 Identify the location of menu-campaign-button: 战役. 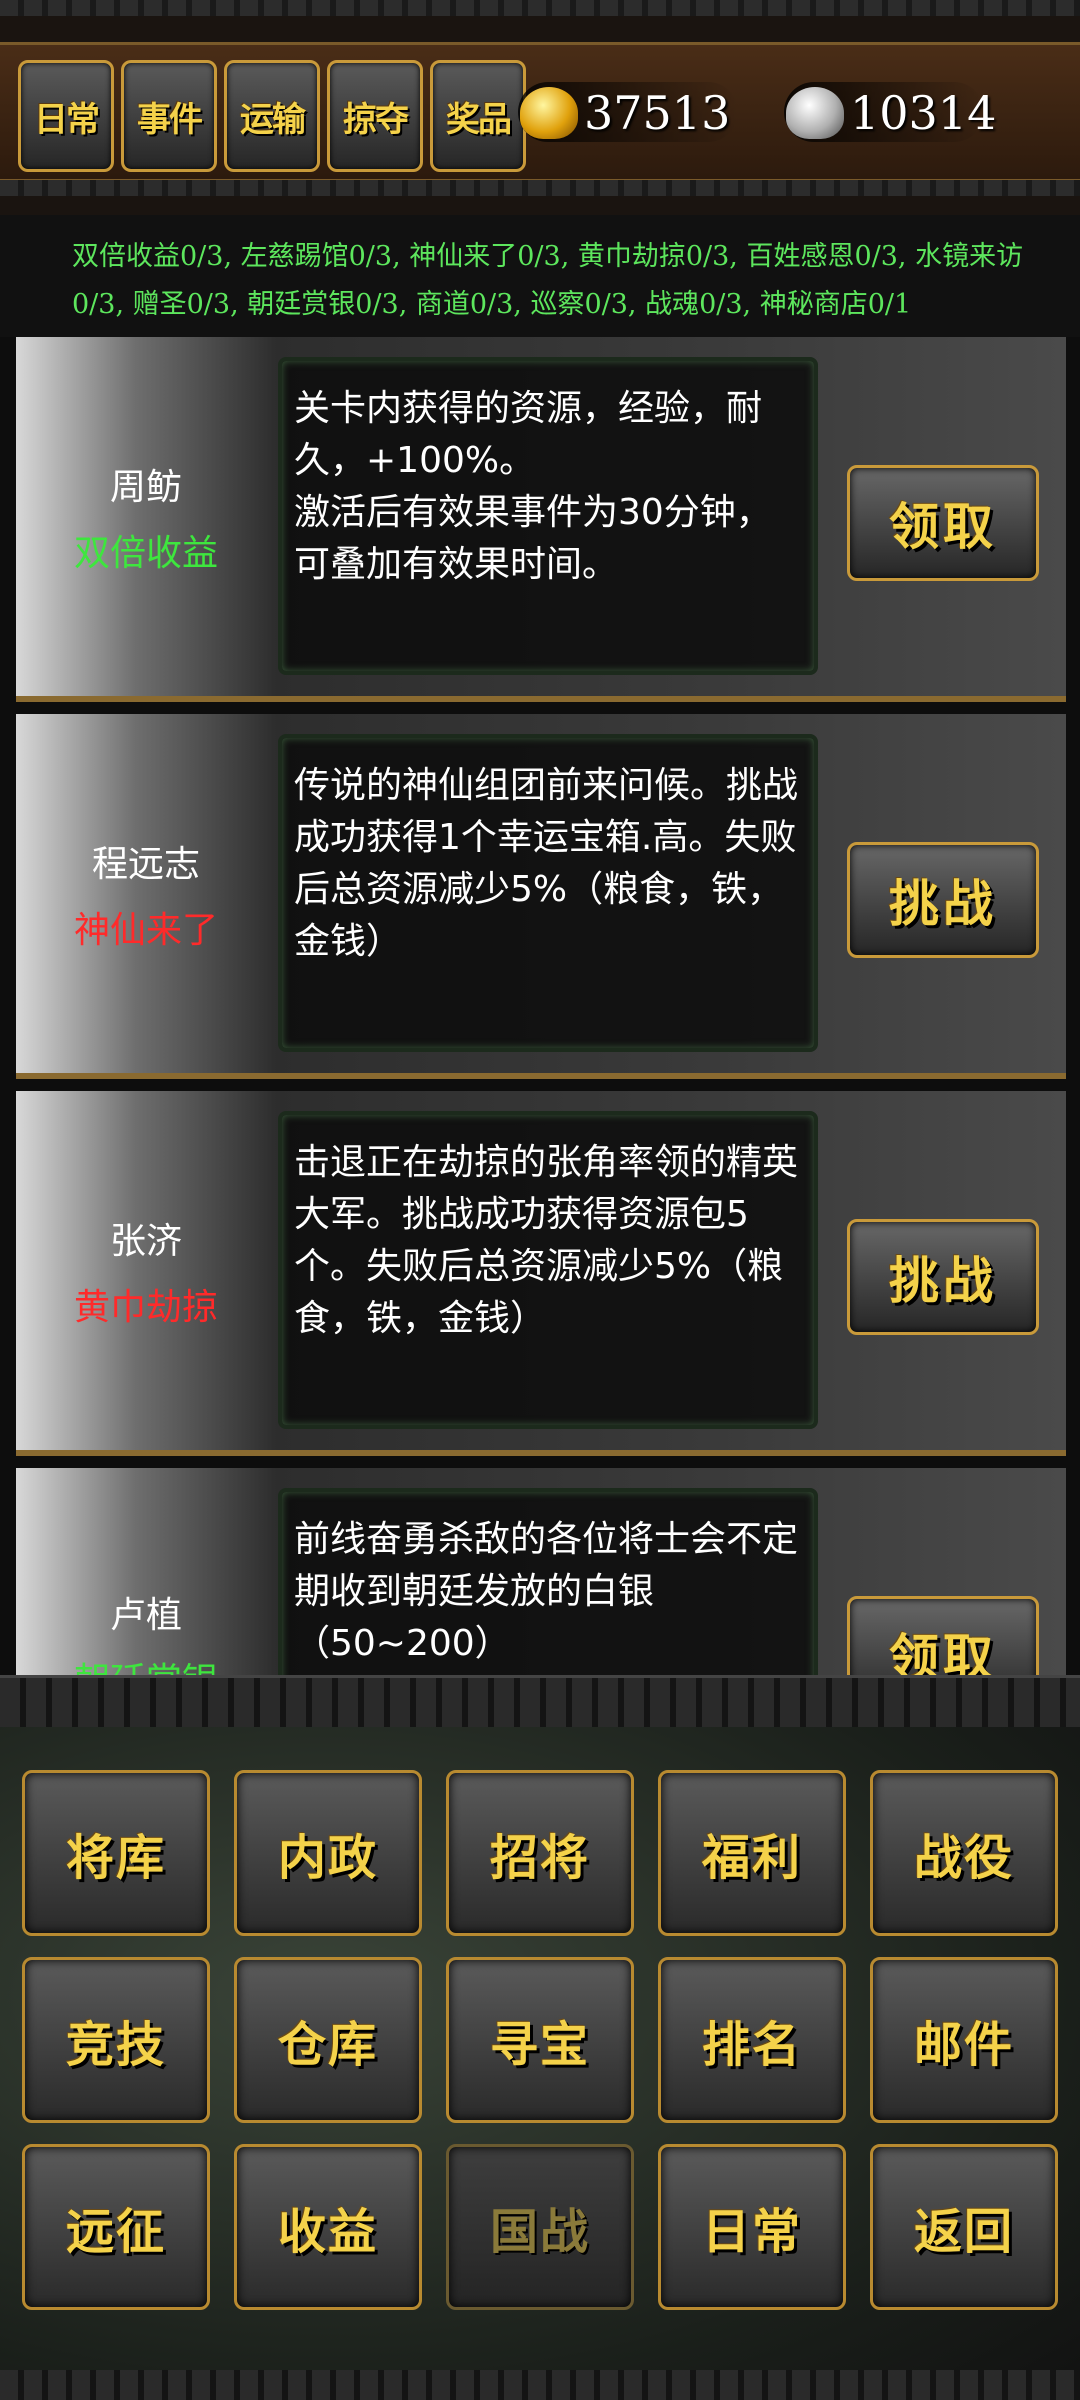
(964, 1853).